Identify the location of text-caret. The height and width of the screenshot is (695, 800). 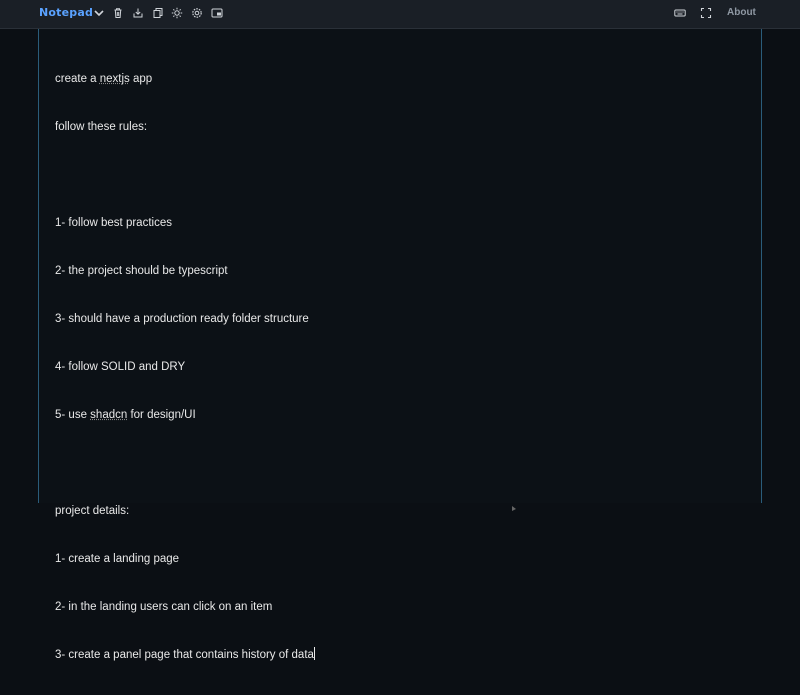
(314, 653).